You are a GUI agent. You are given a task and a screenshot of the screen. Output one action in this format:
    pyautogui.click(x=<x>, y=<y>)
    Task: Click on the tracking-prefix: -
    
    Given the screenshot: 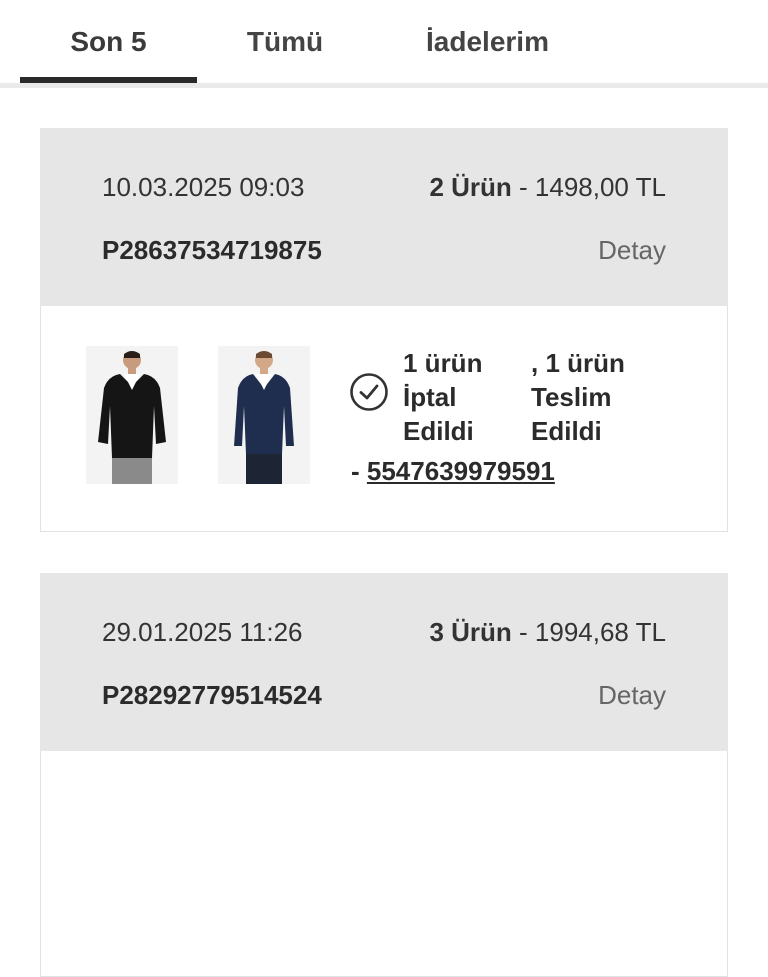 What is the action you would take?
    pyautogui.click(x=359, y=471)
    